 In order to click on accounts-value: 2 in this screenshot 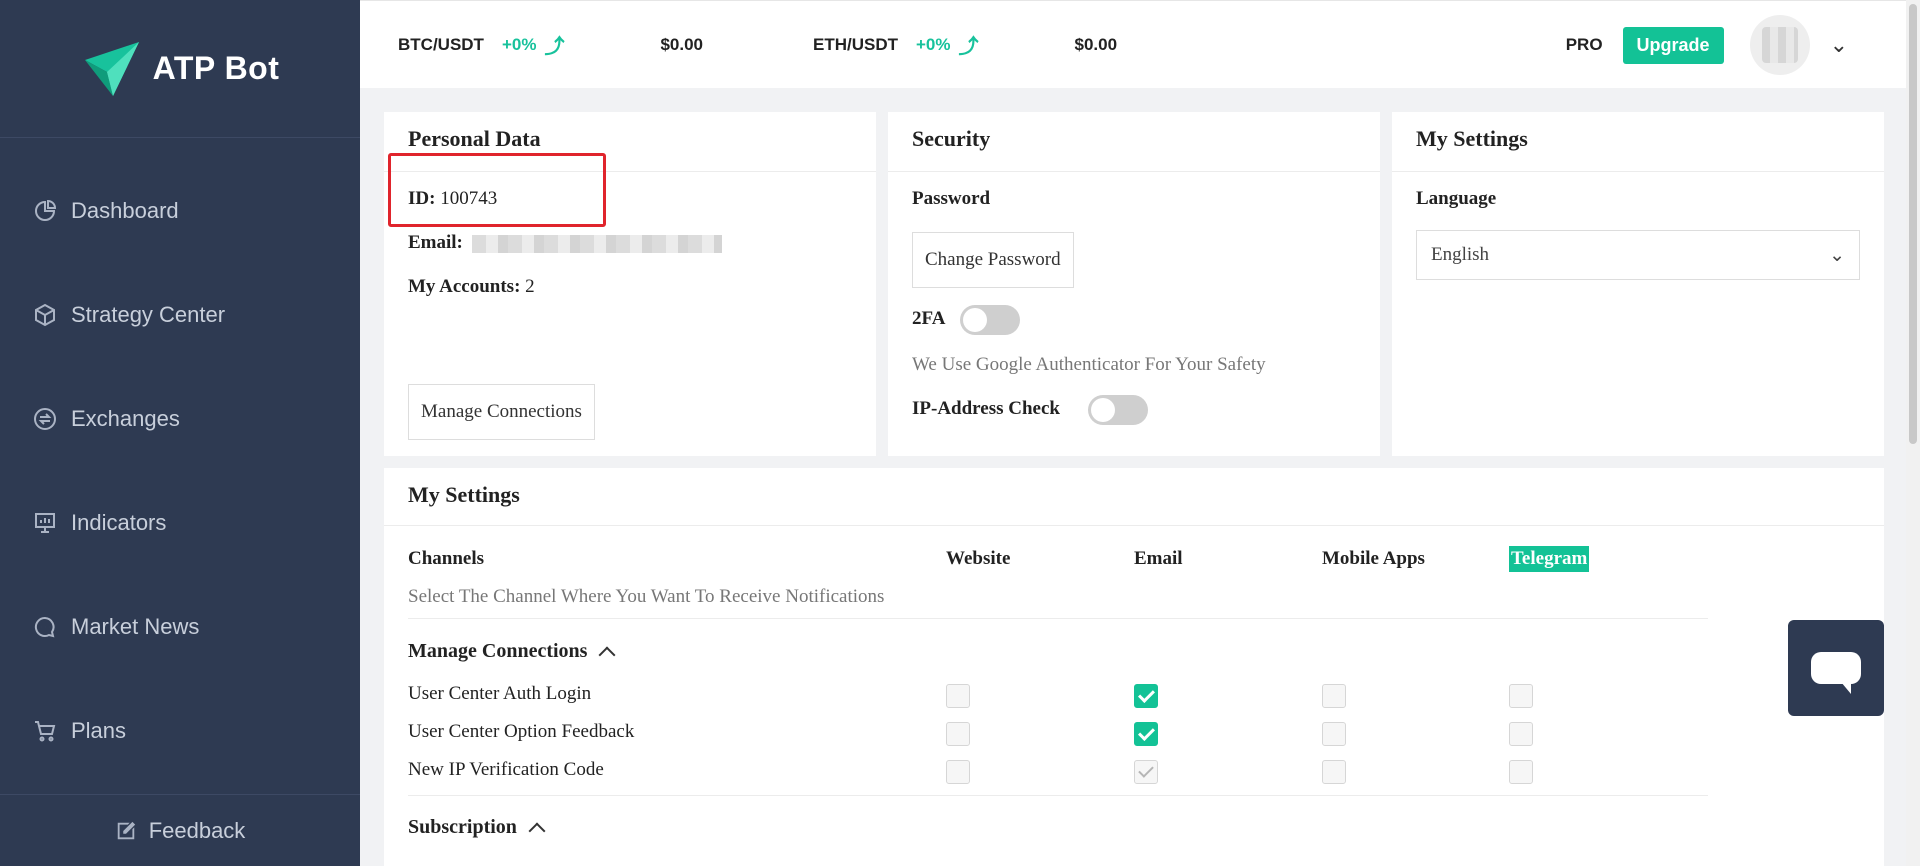, I will do `click(530, 286)`.